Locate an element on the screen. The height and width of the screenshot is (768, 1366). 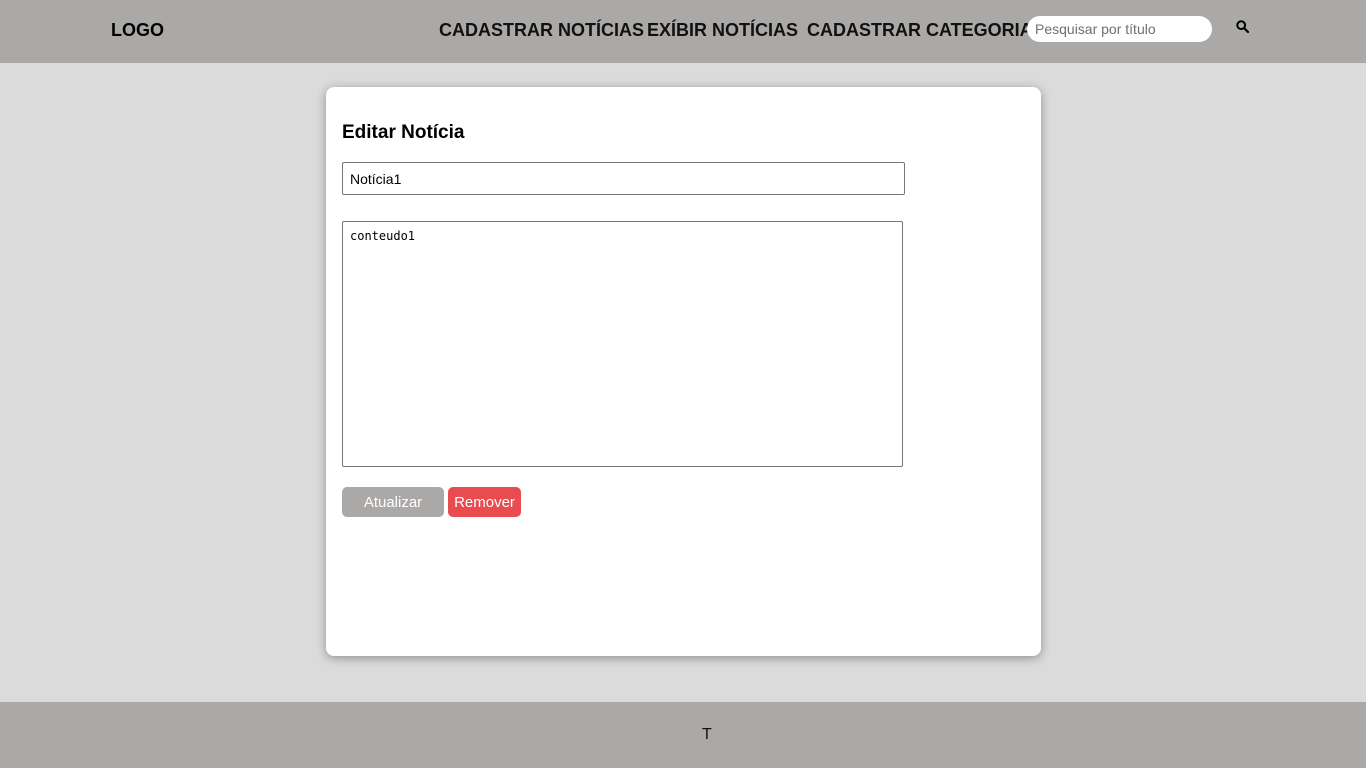
logo: LOGO is located at coordinates (137, 30).